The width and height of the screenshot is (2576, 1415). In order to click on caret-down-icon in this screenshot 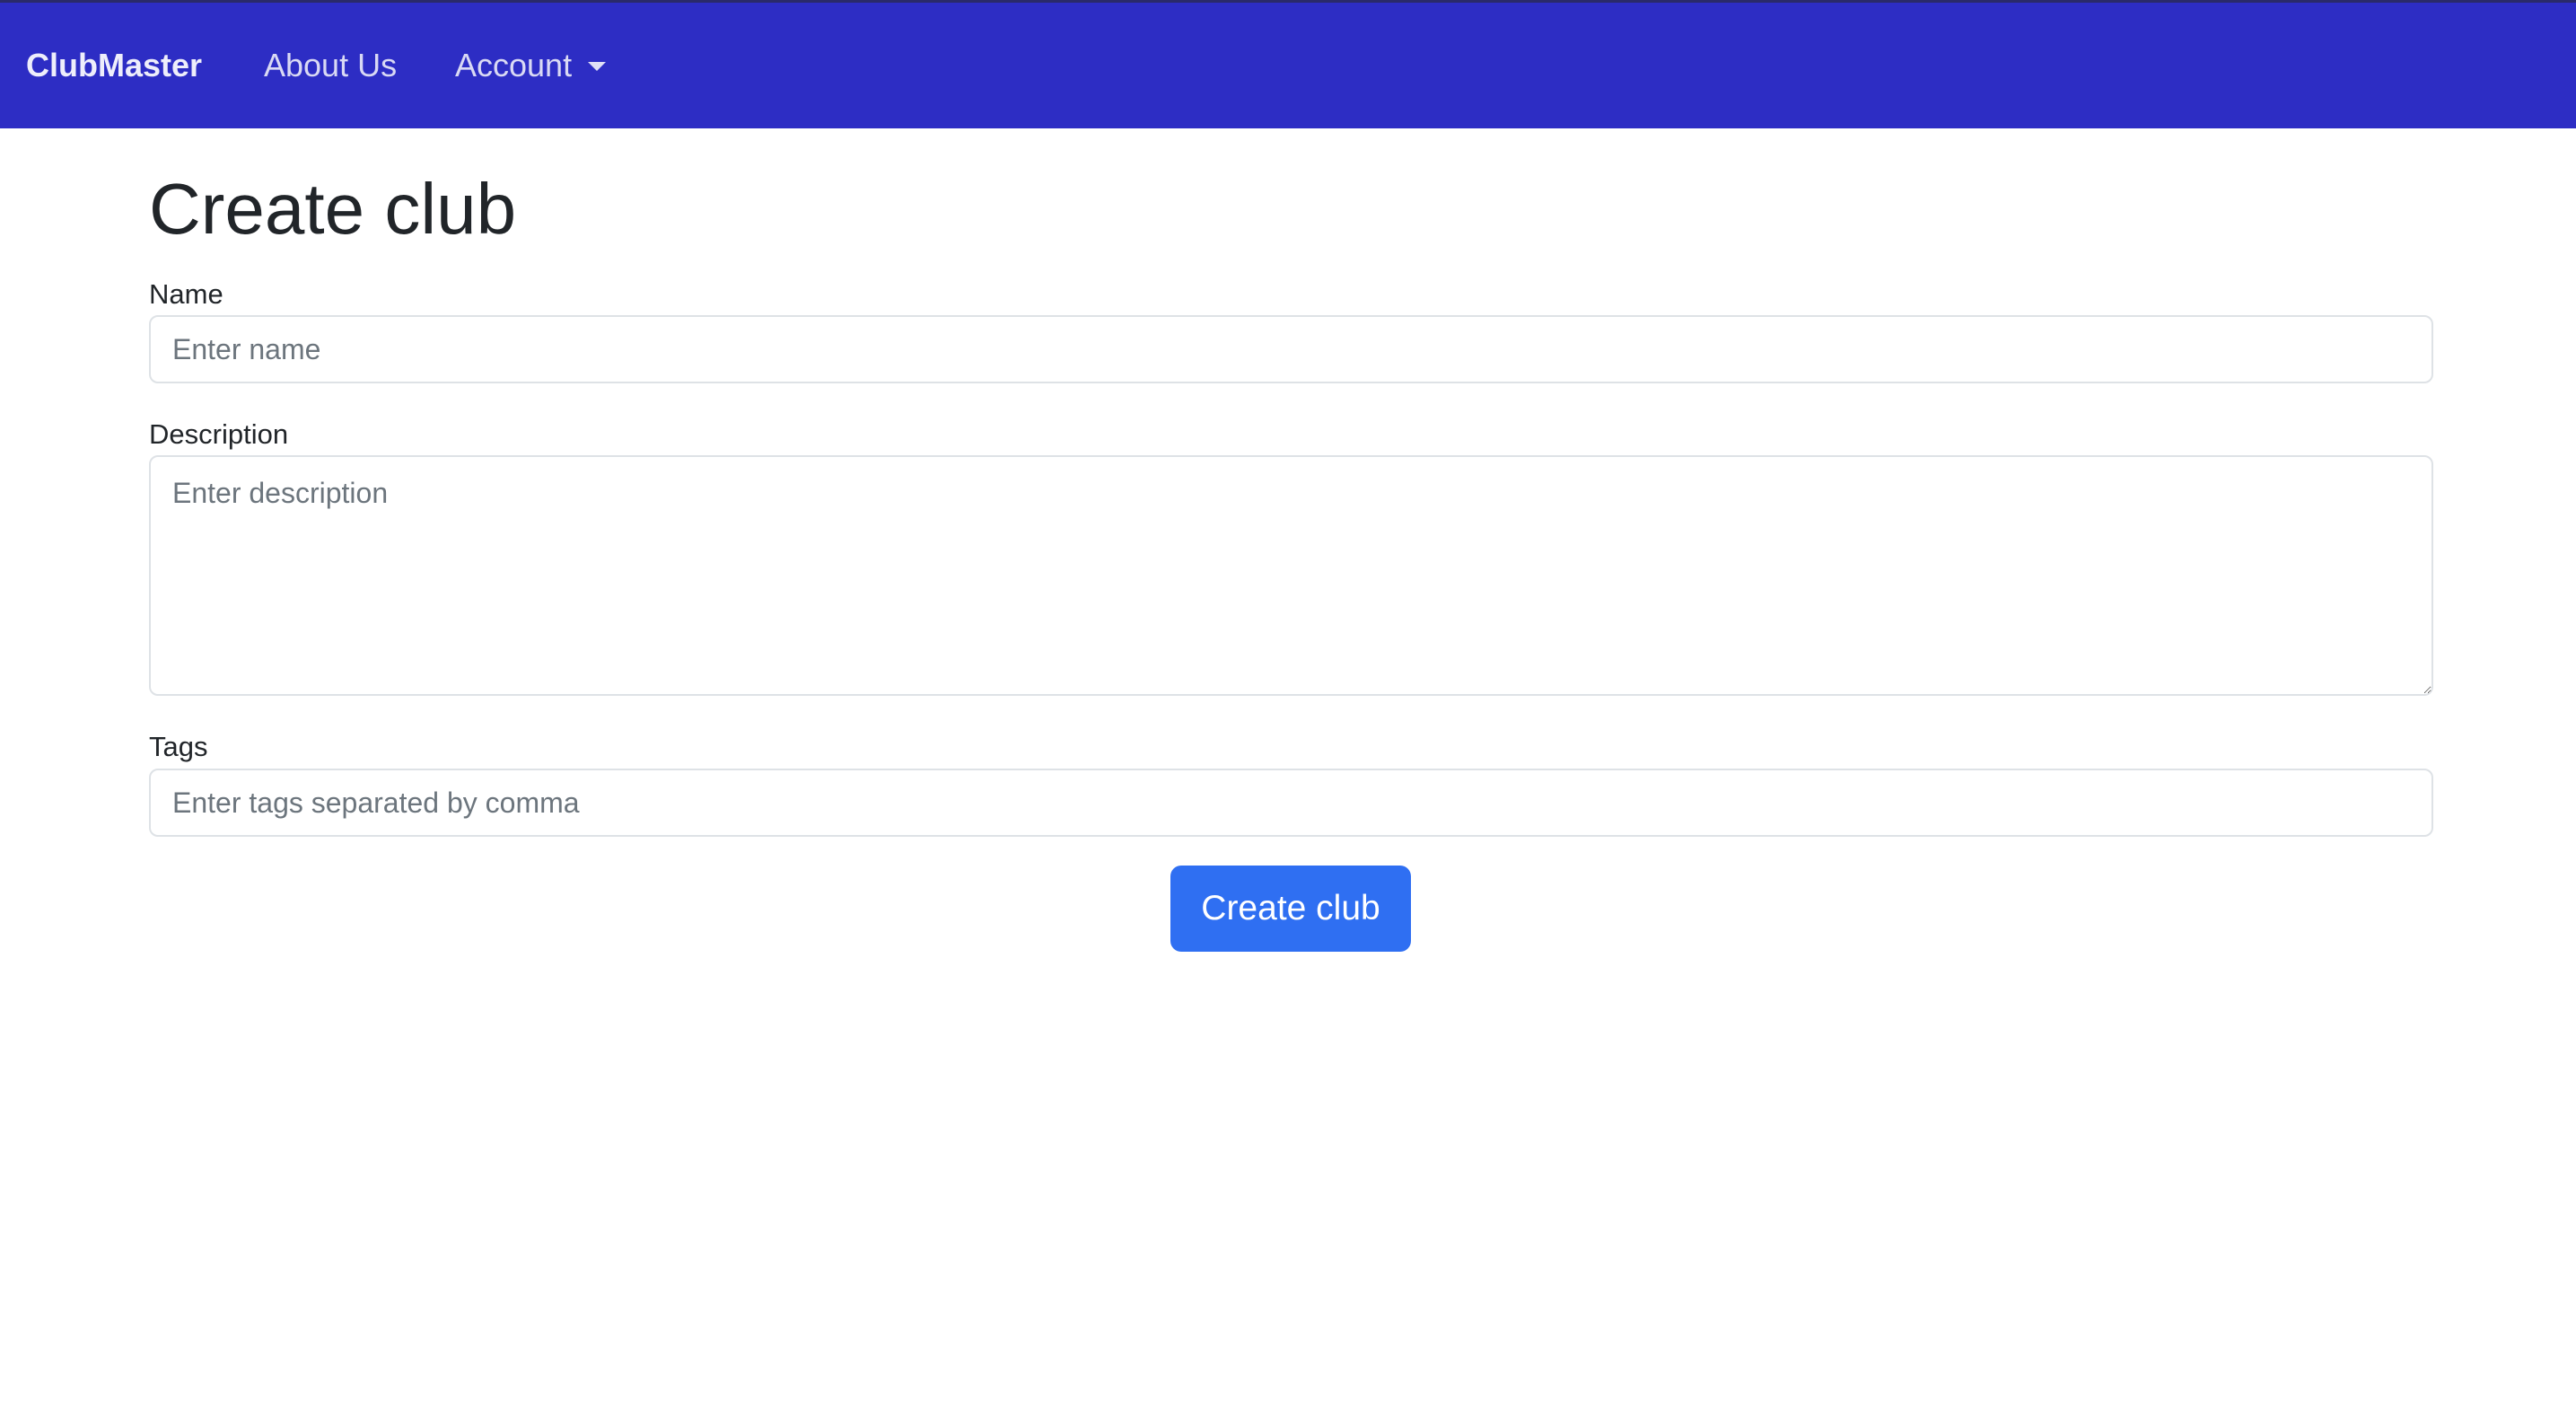, I will do `click(597, 67)`.